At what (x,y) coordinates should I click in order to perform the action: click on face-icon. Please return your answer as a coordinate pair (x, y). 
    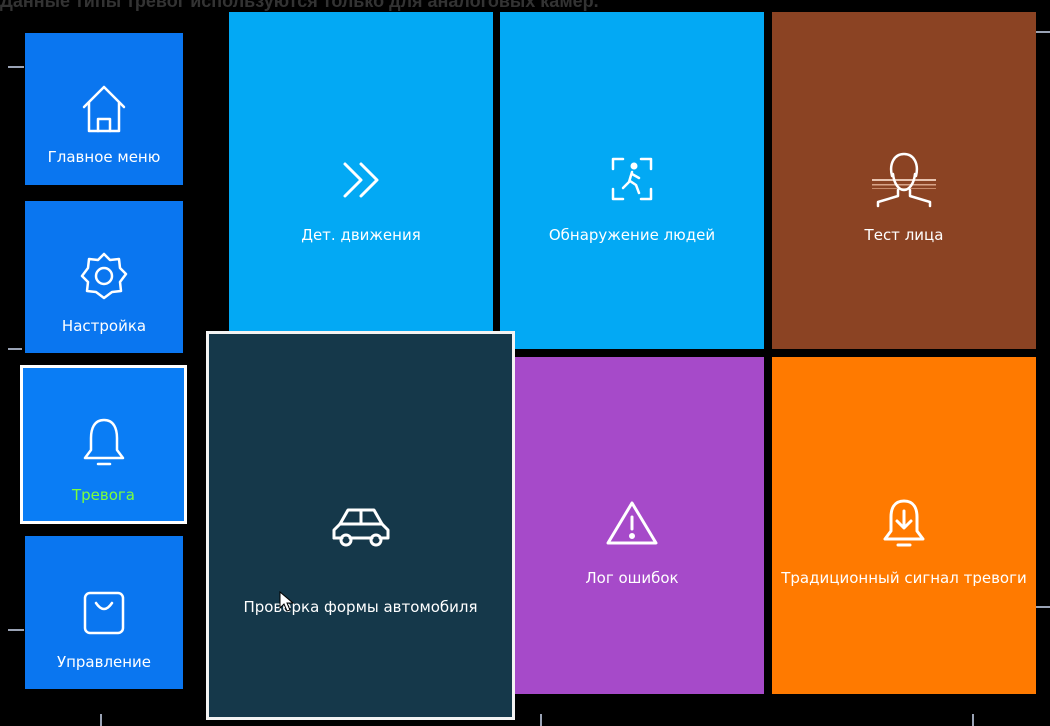
    Looking at the image, I should click on (904, 181).